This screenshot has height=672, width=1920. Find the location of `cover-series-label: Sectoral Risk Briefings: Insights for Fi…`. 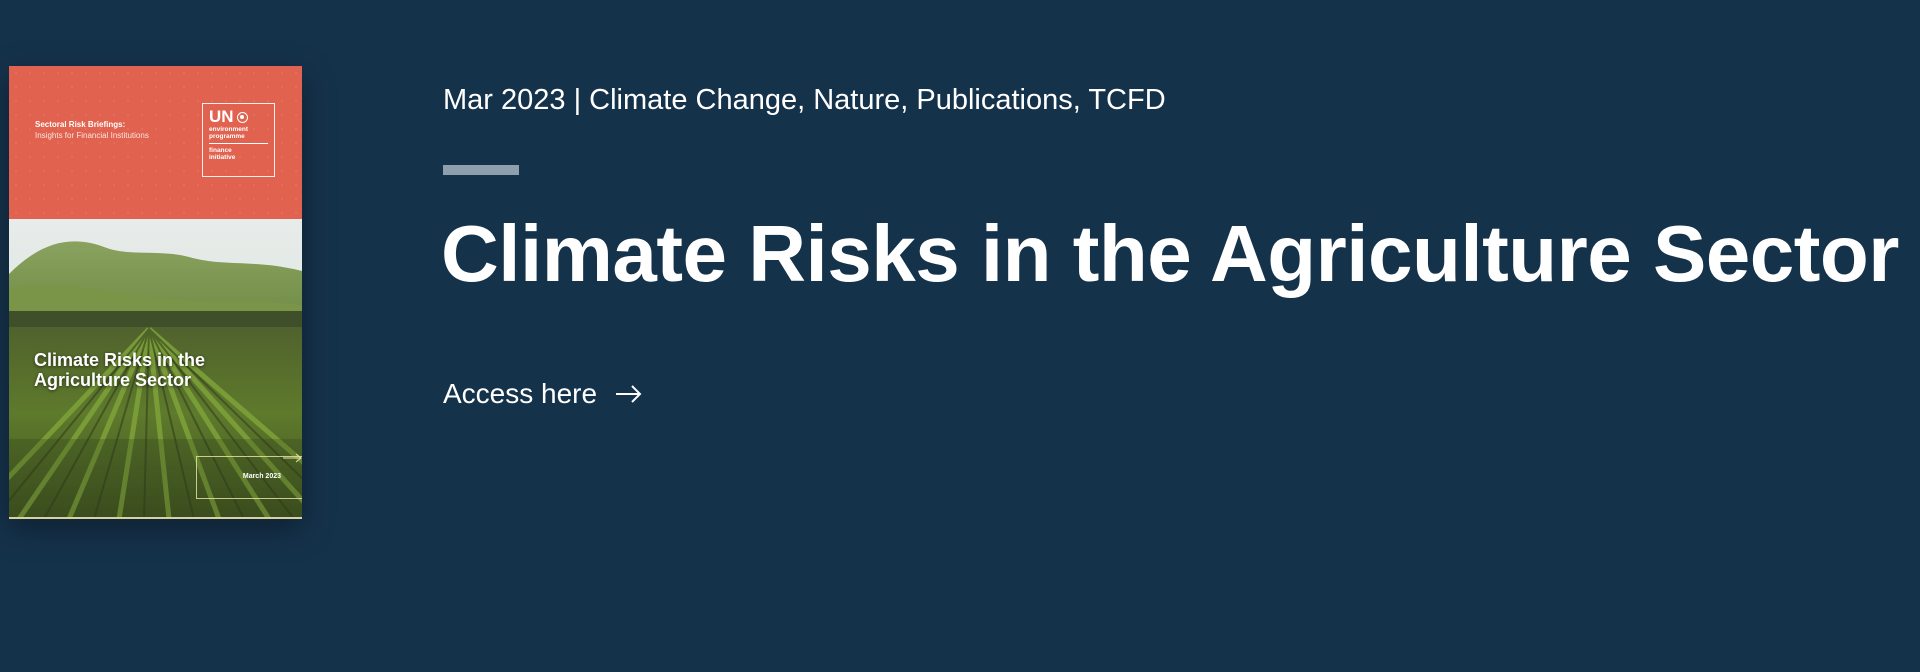

cover-series-label: Sectoral Risk Briefings: Insights for Fi… is located at coordinates (95, 130).